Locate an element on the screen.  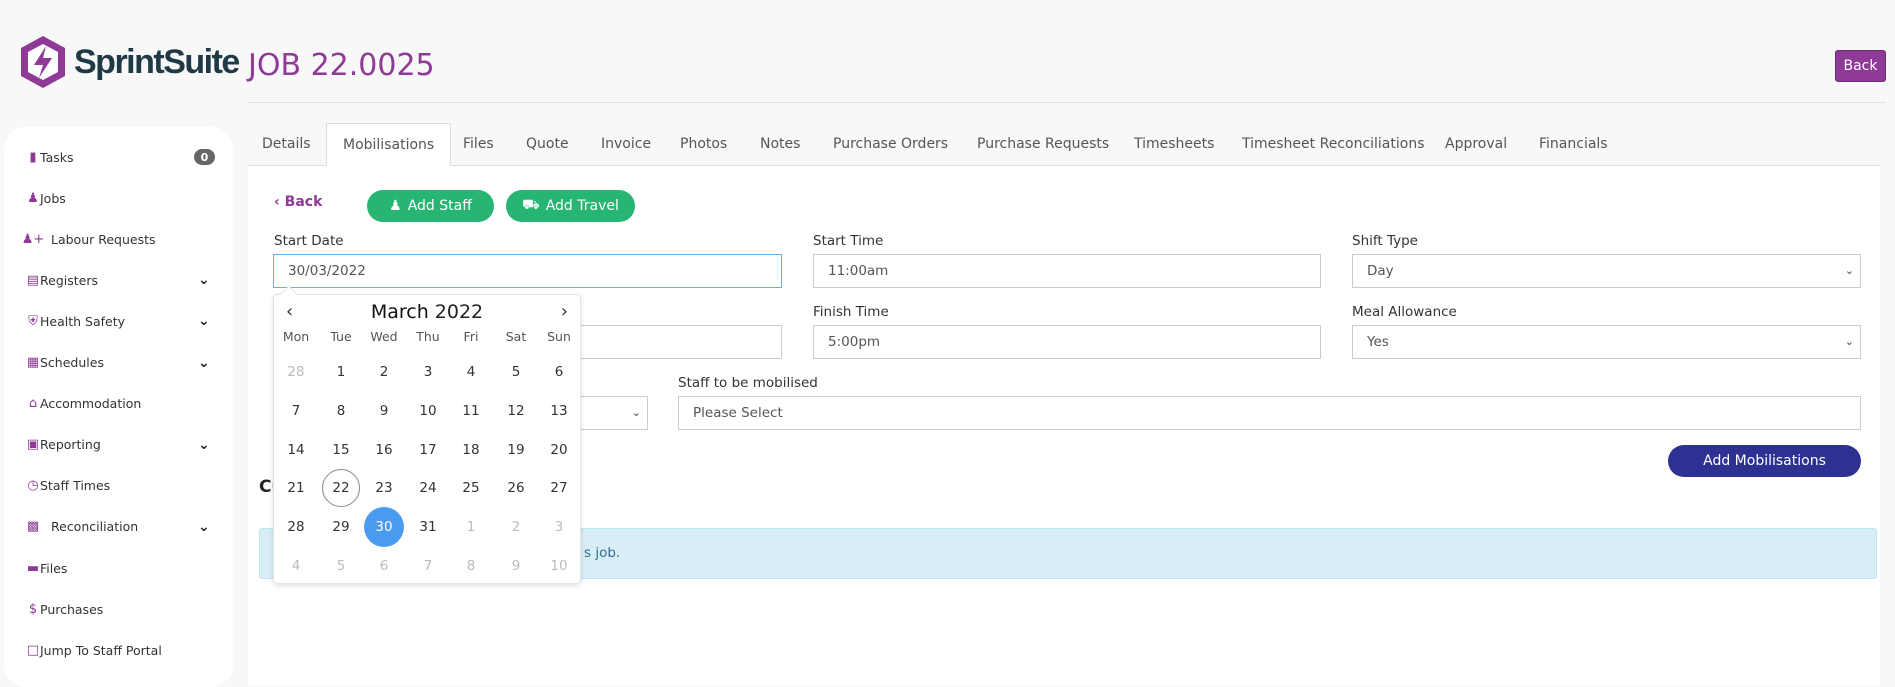
sidebar-item-labour-requests: ♟+ Labour Requests is located at coordinates (118, 239).